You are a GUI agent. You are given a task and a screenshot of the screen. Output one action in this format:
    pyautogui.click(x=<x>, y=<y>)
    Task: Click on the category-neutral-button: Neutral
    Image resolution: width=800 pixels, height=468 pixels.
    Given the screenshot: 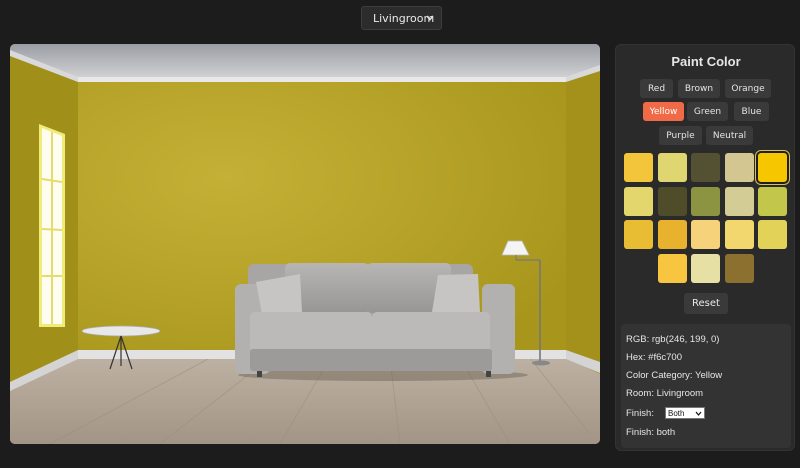 What is the action you would take?
    pyautogui.click(x=729, y=135)
    